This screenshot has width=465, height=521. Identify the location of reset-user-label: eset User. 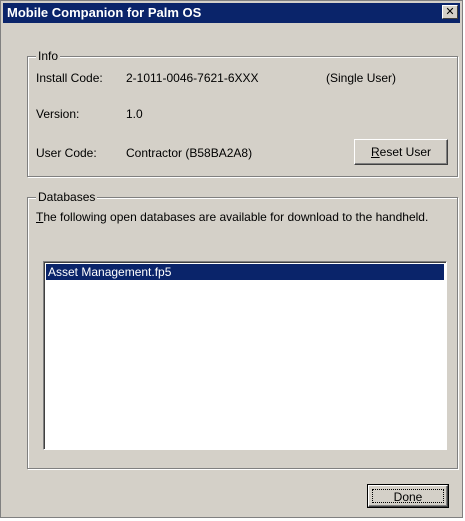
(405, 152).